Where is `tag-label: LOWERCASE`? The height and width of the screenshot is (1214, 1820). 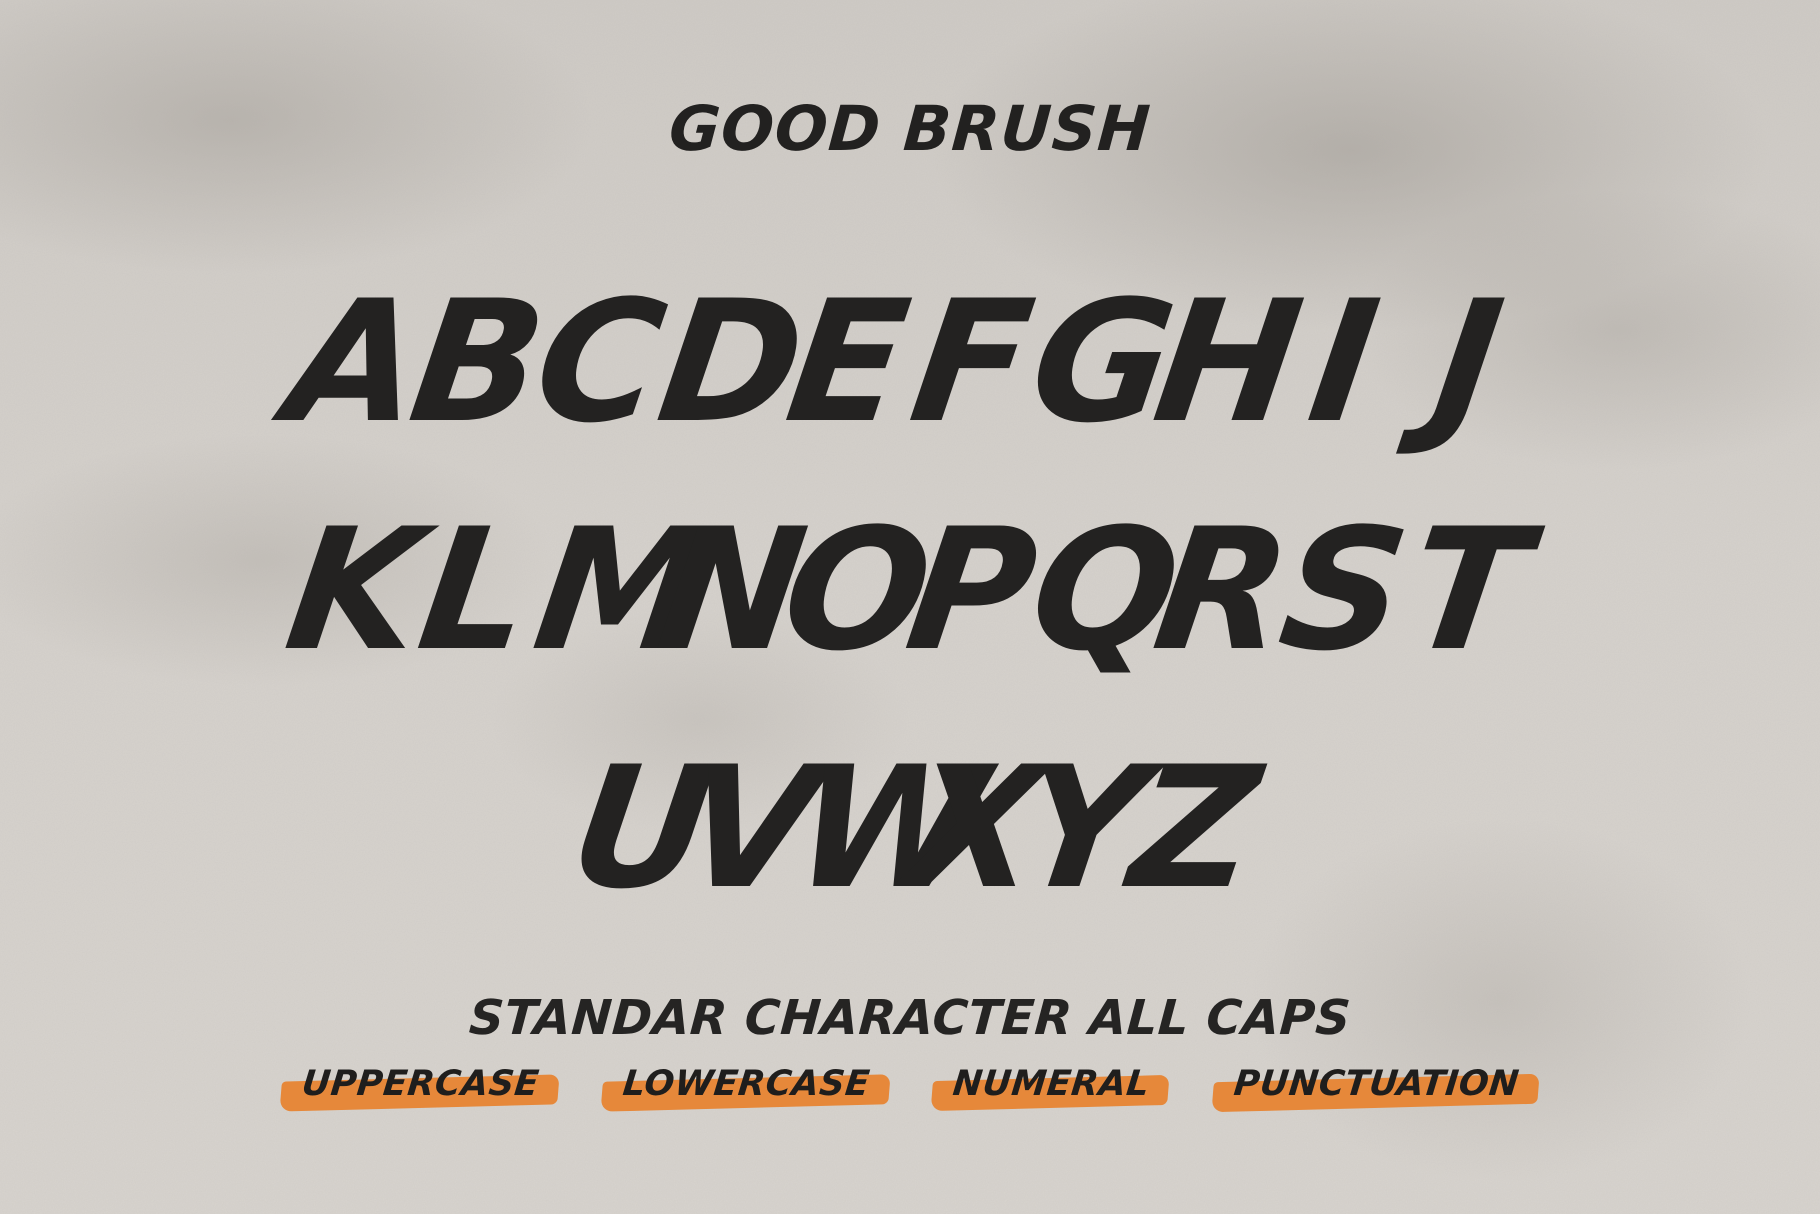 tag-label: LOWERCASE is located at coordinates (746, 1084).